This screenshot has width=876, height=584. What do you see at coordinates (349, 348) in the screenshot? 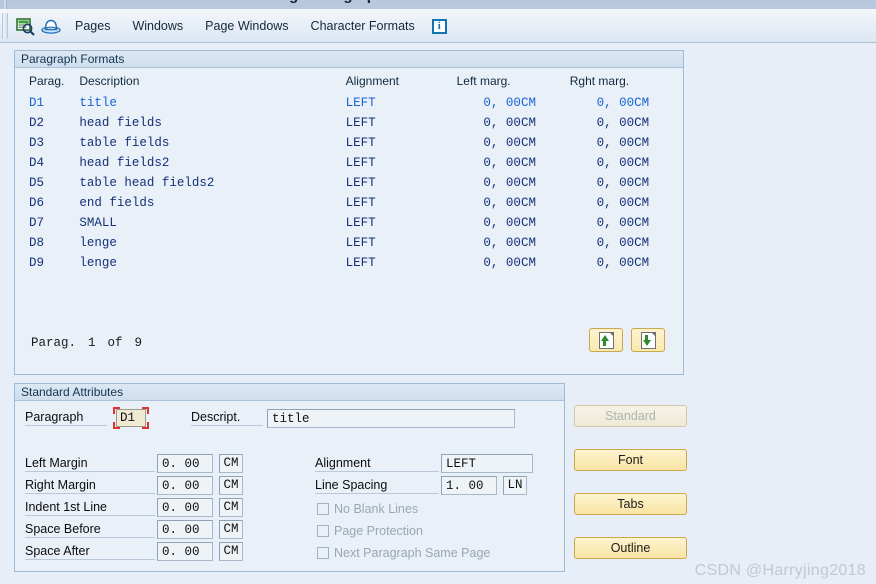
I see `paragraph-formats-footer: Parag. 1 of 9` at bounding box center [349, 348].